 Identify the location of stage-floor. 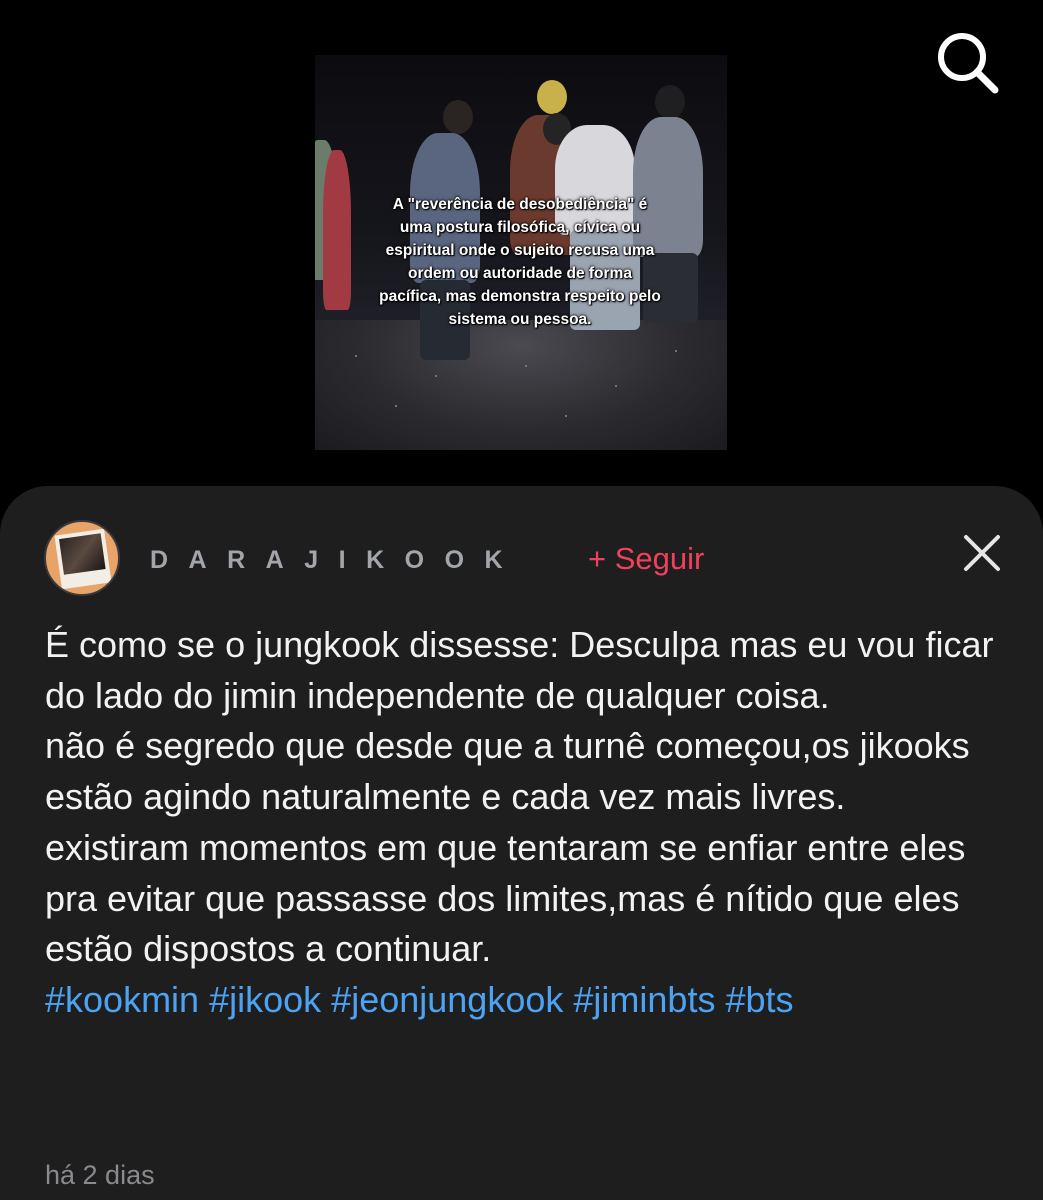
(521, 385).